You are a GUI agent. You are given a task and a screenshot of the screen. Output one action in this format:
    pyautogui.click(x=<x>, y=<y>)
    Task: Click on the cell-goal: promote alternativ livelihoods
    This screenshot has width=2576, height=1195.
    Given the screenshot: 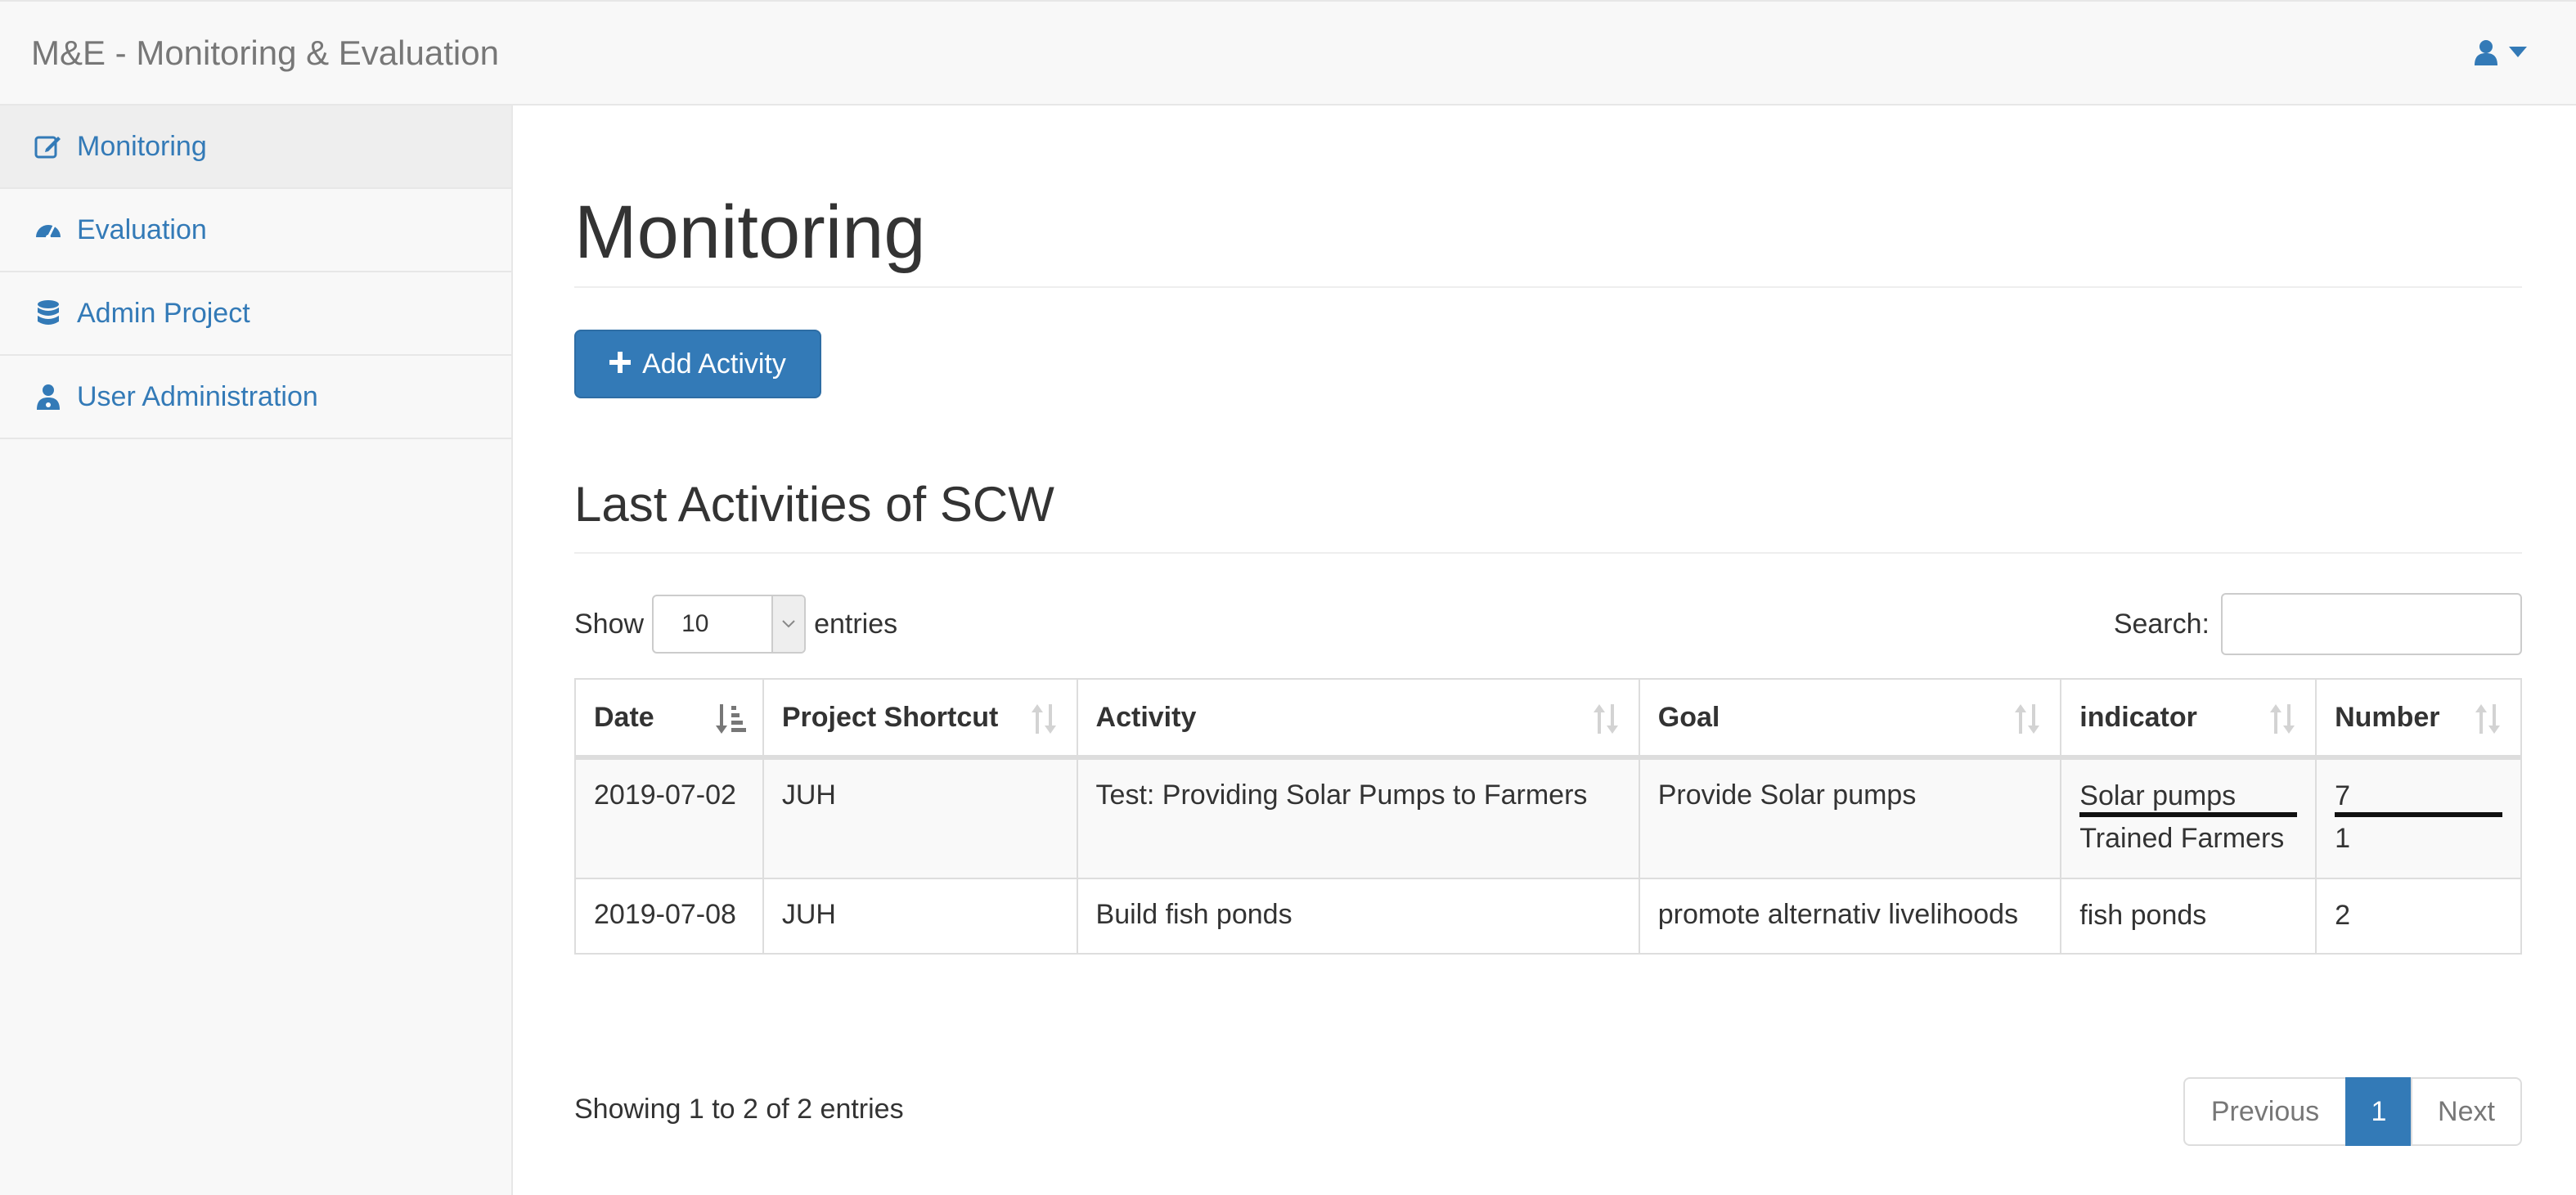 What is the action you would take?
    pyautogui.click(x=1850, y=916)
    